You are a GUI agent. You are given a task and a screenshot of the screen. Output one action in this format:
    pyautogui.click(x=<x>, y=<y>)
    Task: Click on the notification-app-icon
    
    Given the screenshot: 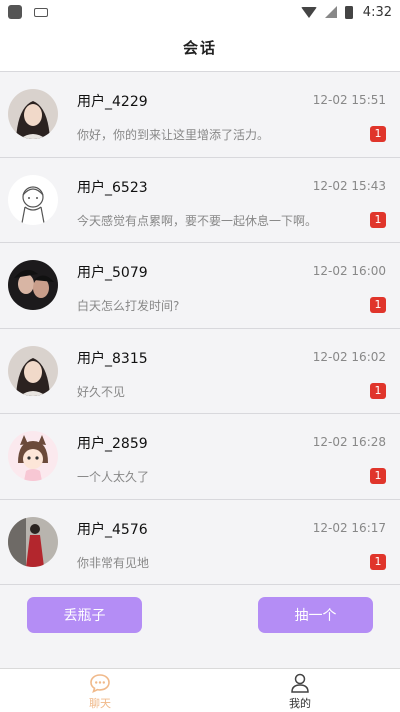 What is the action you would take?
    pyautogui.click(x=15, y=12)
    